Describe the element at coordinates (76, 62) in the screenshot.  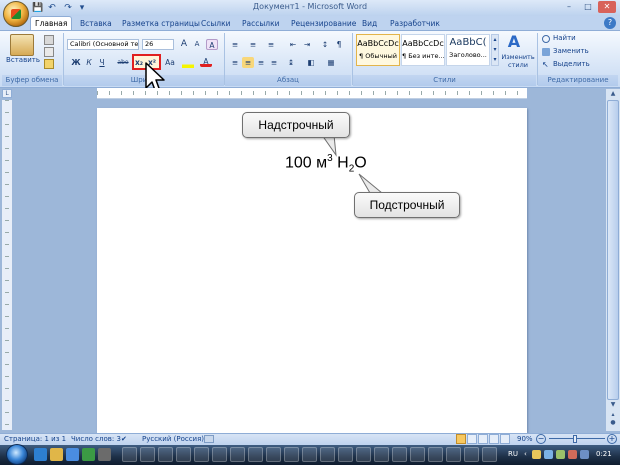
I see `bold-button: Ж` at that location.